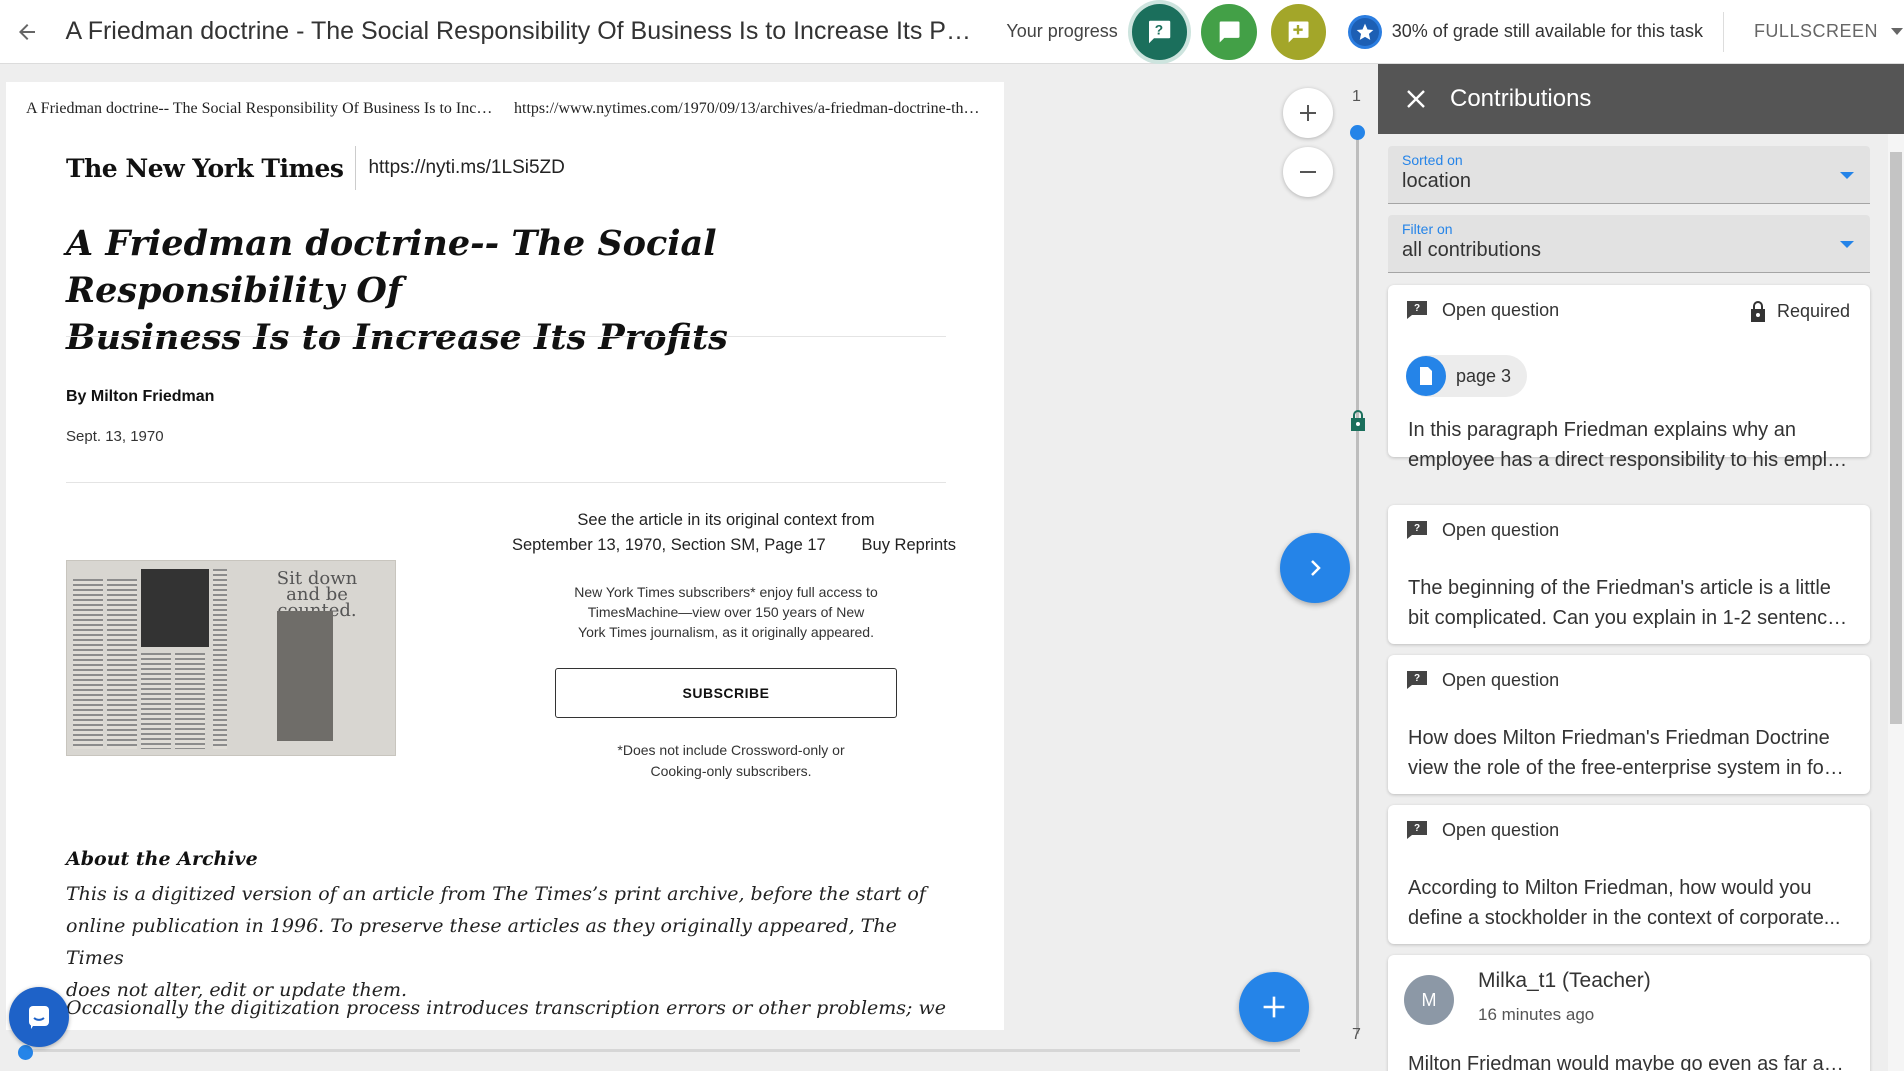  I want to click on subscribe-button: SUBSCRIBE, so click(726, 693).